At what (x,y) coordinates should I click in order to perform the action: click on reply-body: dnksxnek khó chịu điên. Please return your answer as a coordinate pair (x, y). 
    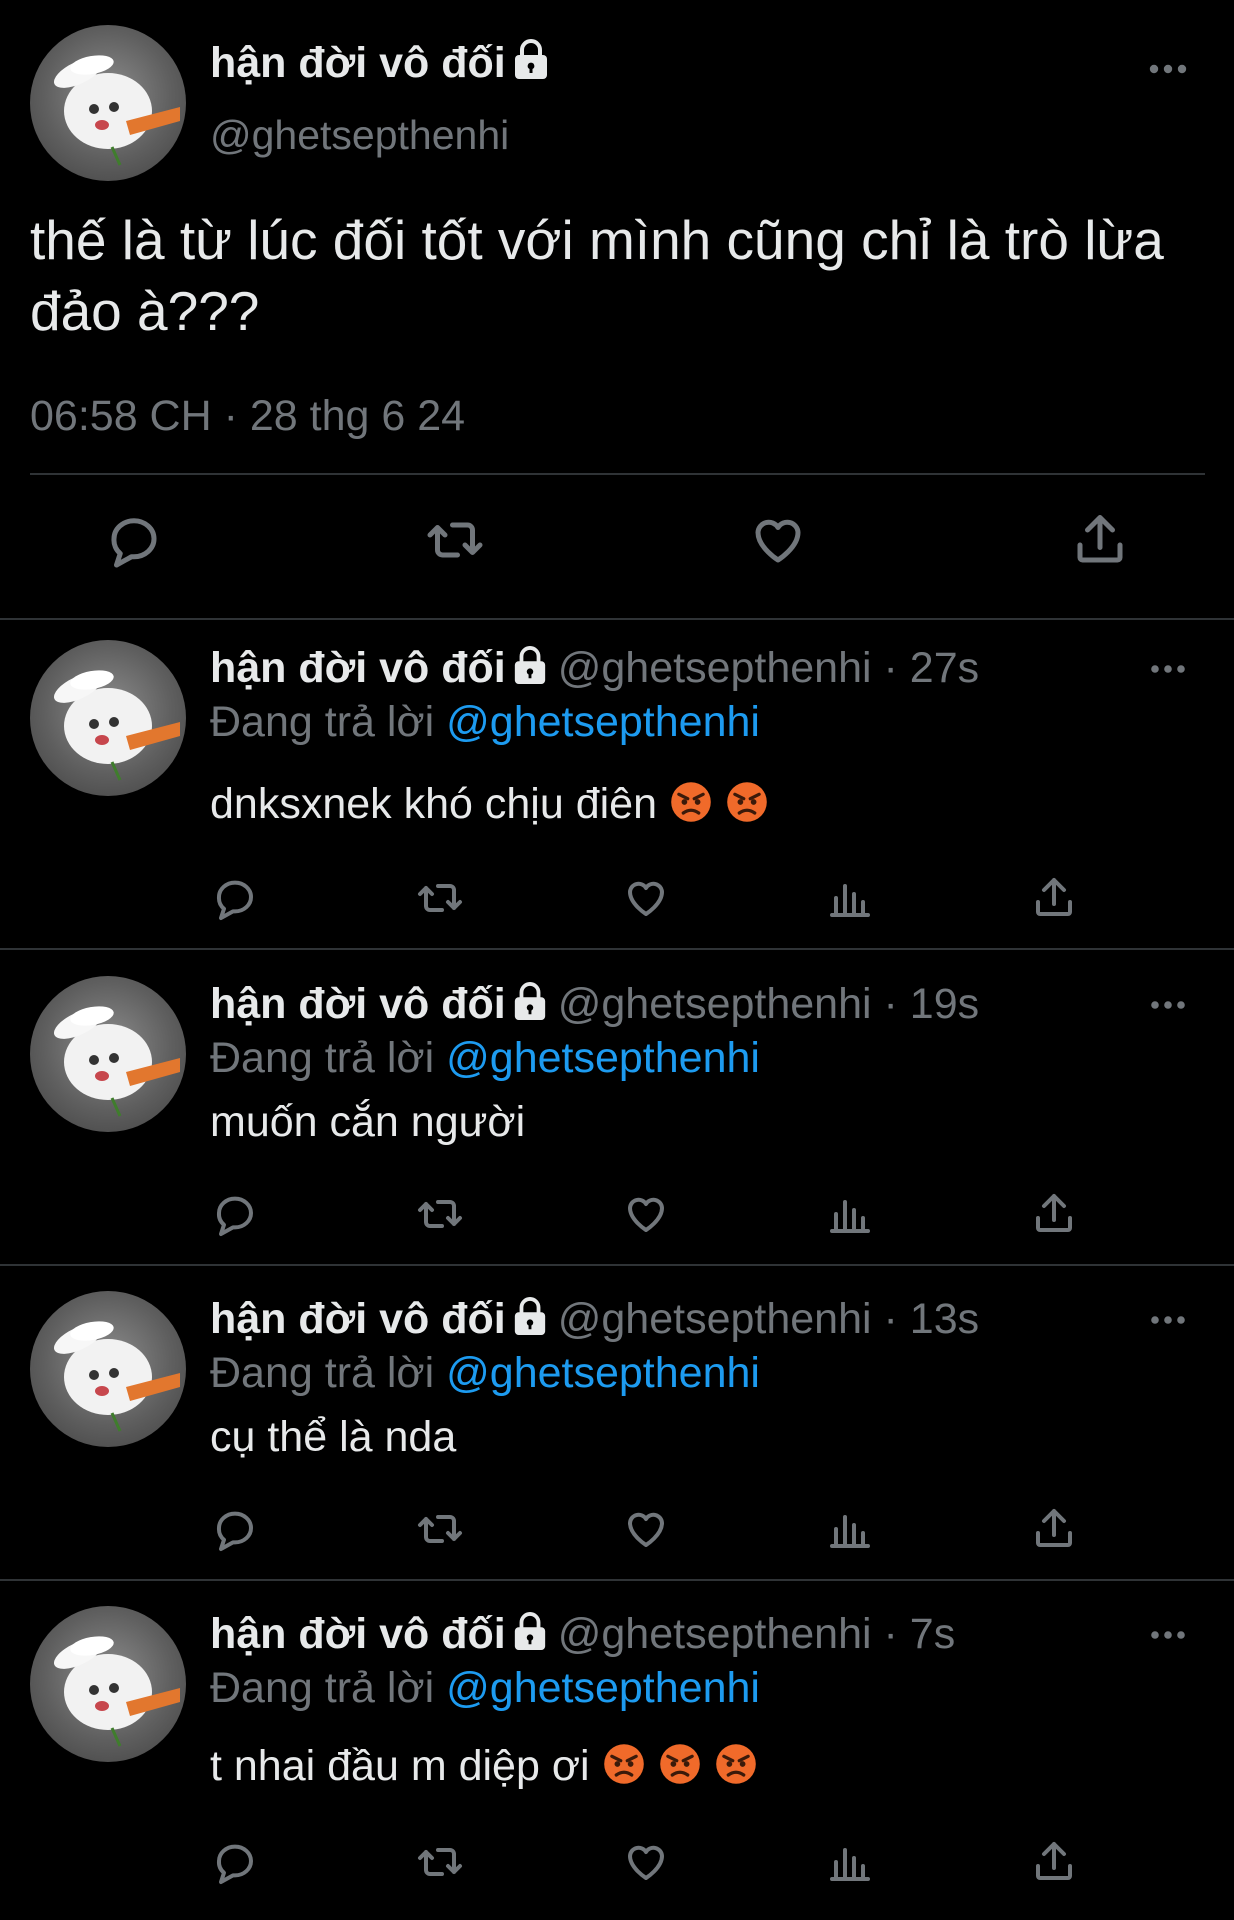
    Looking at the image, I should click on (489, 804).